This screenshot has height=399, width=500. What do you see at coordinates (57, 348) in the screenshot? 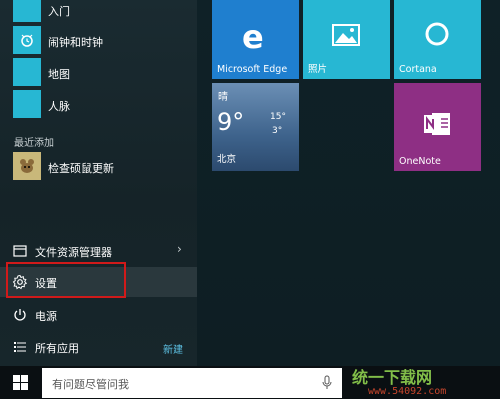
I see `all-apps-label: 所有应用` at bounding box center [57, 348].